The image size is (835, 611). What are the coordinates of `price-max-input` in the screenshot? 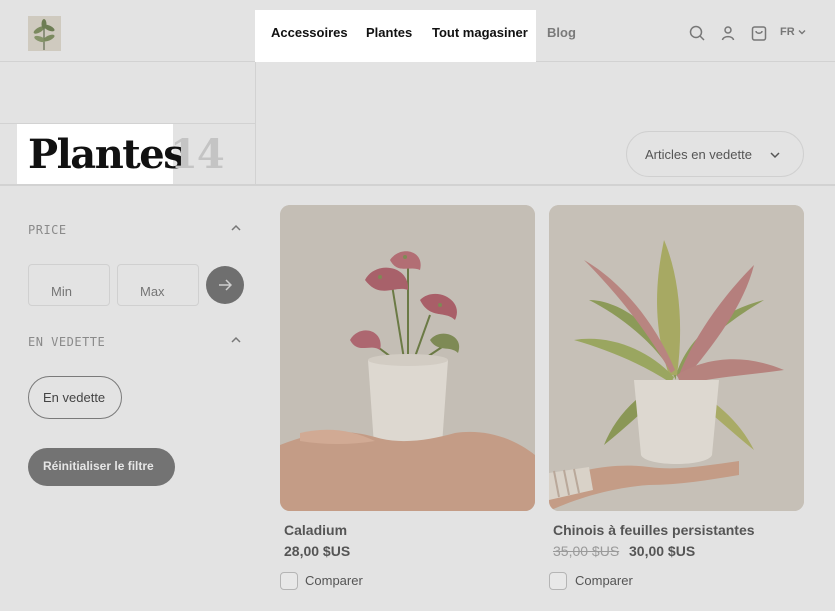 It's located at (158, 285).